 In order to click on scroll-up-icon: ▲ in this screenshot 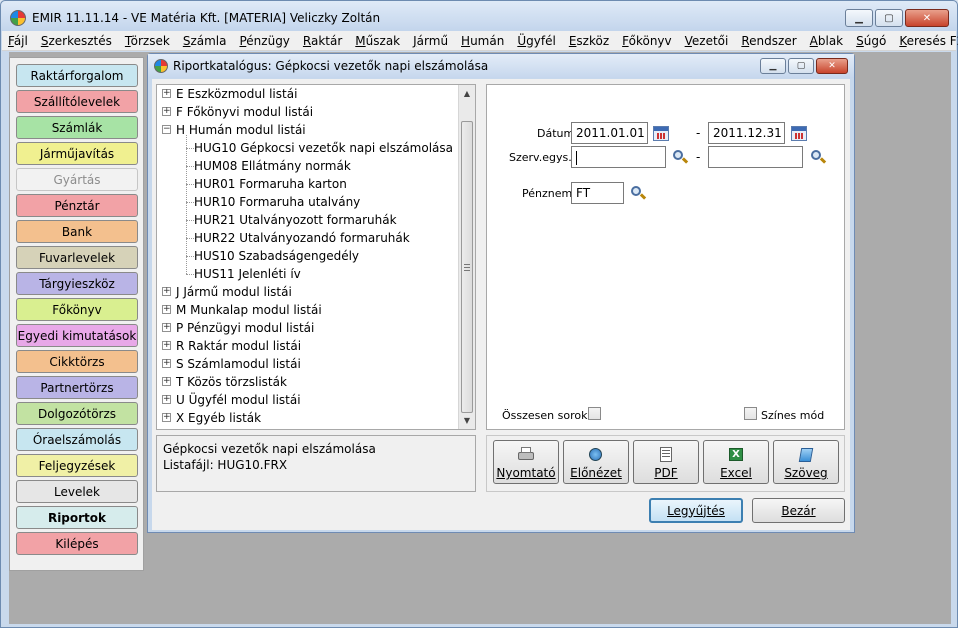, I will do `click(467, 93)`.